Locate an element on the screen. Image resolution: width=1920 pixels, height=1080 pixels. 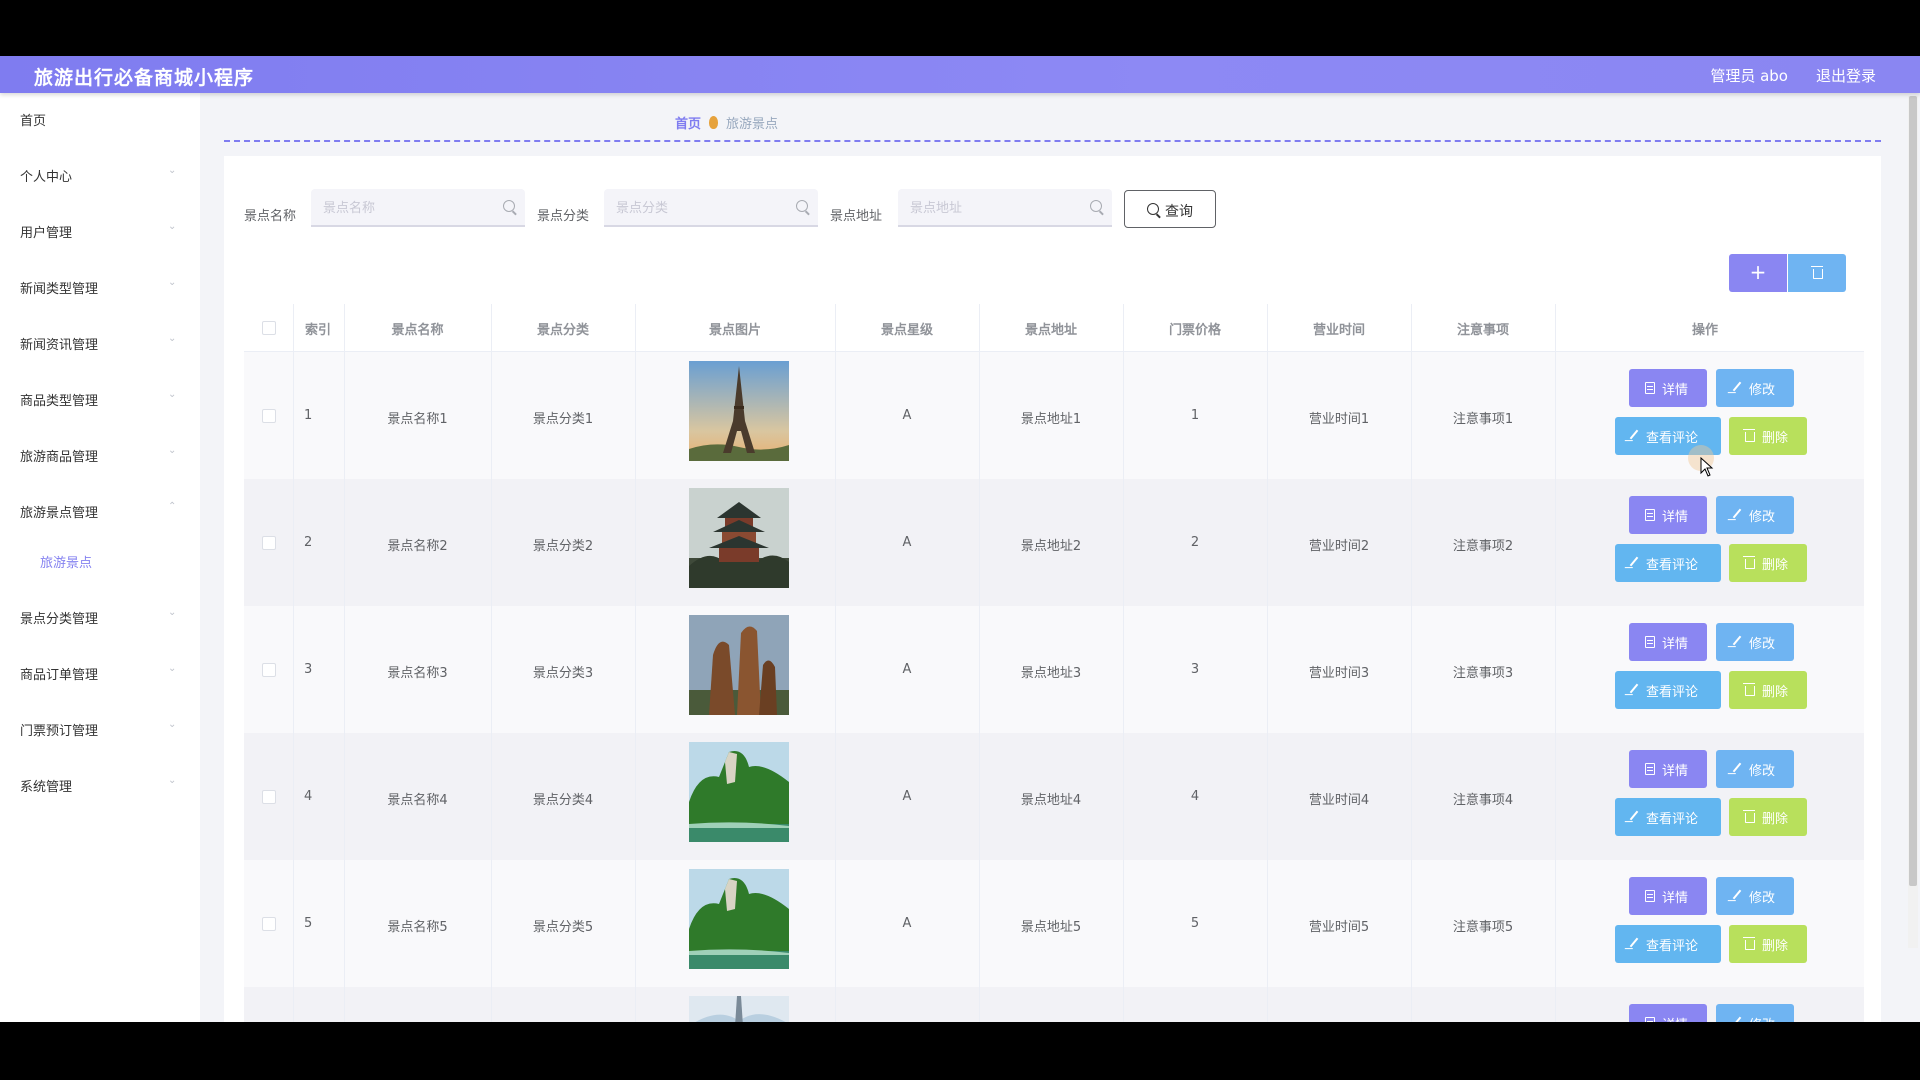
sidebar-item-users: 用户管理 ⌄ is located at coordinates (100, 230).